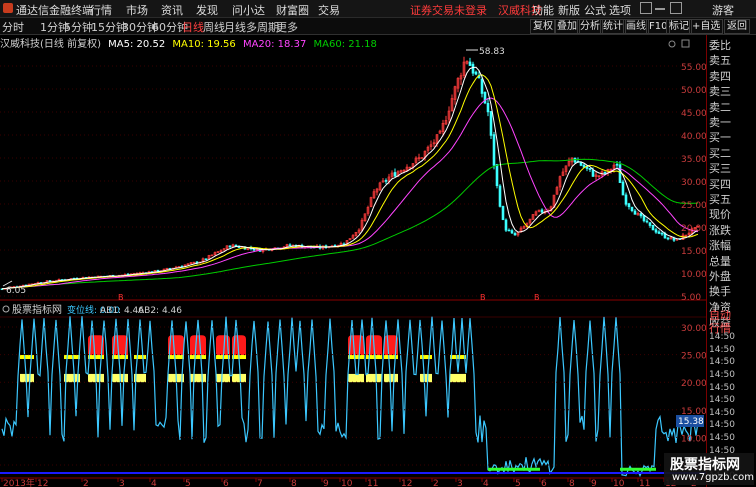 This screenshot has width=756, height=487. I want to click on y-tick-label: 15.00, so click(693, 252).